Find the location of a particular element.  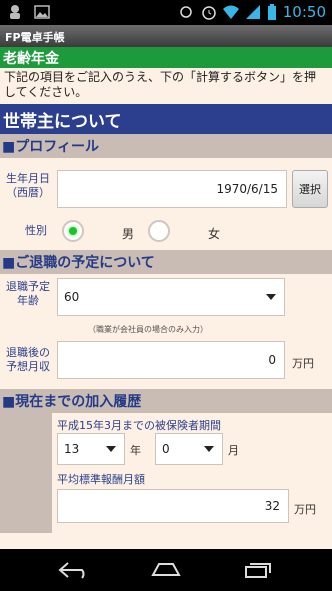

signal-icon is located at coordinates (253, 12).